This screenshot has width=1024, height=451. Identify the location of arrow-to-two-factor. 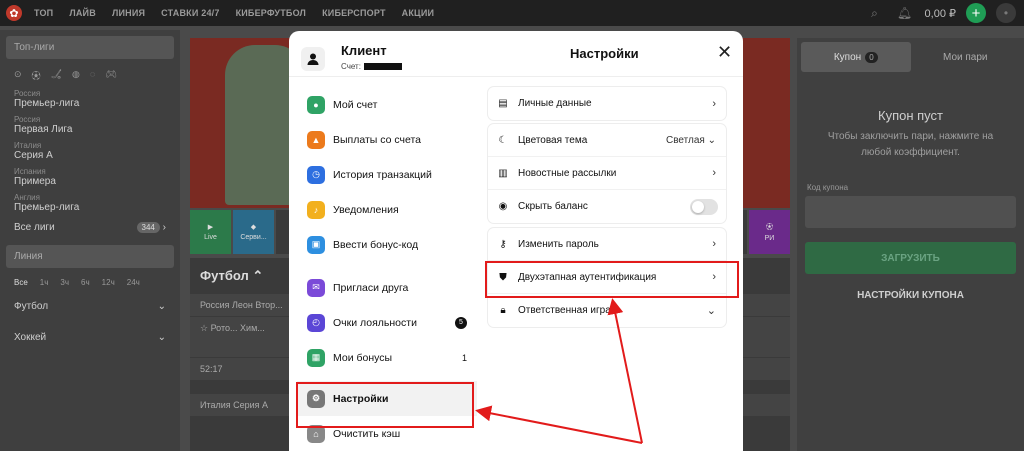
(625, 371).